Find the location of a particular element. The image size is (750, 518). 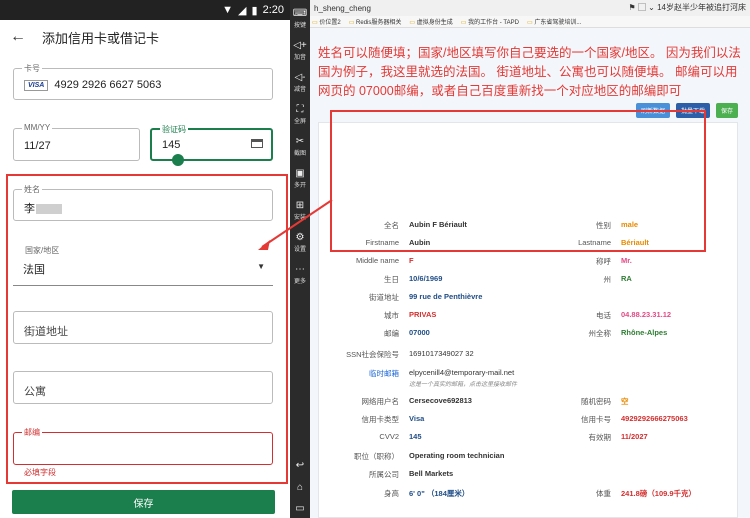

save-data-button: 保存 is located at coordinates (726, 110).